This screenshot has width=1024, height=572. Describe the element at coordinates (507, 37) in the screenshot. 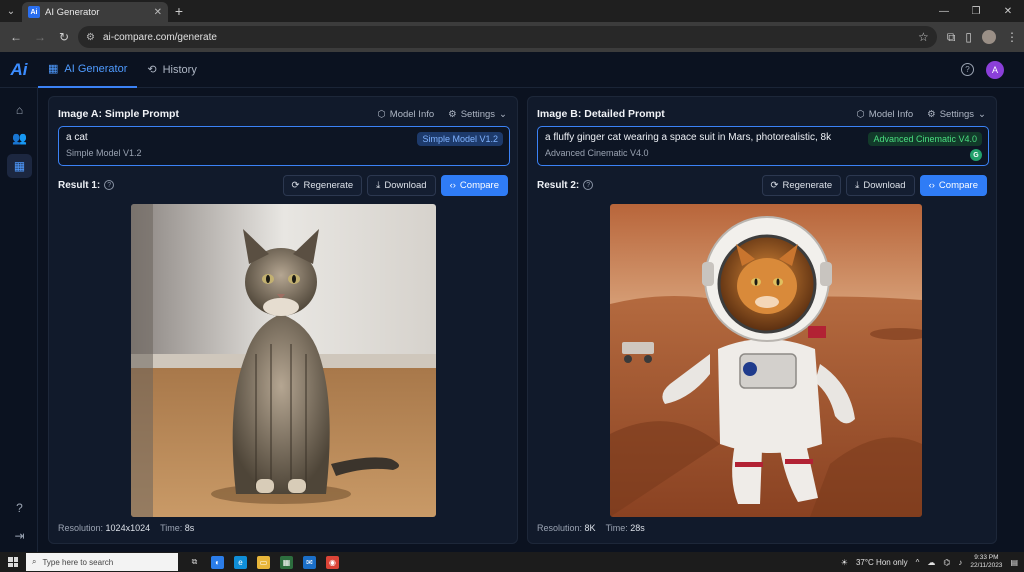

I see `url-bar: ⚙ ai-compare.com/generate ☆` at that location.